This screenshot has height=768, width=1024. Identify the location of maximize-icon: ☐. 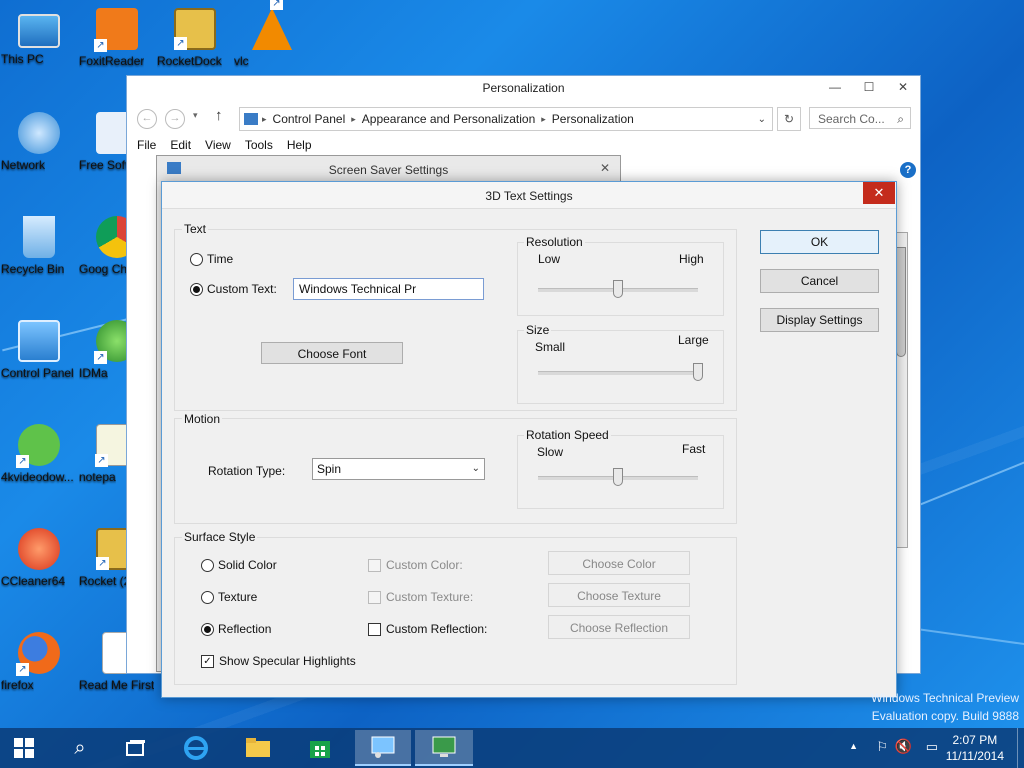
(869, 87).